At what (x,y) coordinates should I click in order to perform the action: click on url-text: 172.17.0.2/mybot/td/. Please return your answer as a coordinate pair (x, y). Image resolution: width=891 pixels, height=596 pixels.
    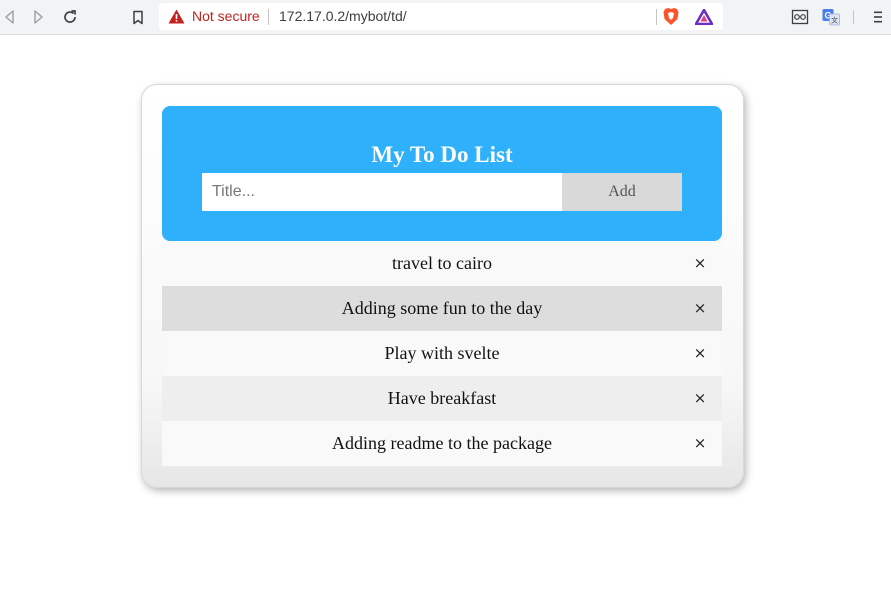
    Looking at the image, I should click on (343, 16).